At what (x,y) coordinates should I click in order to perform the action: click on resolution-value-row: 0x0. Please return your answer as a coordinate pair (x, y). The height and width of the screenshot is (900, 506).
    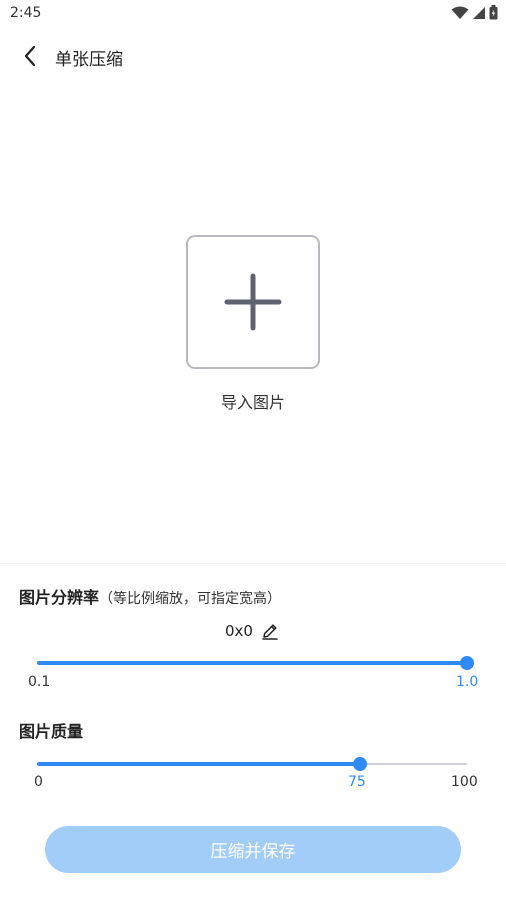
    Looking at the image, I should click on (253, 631).